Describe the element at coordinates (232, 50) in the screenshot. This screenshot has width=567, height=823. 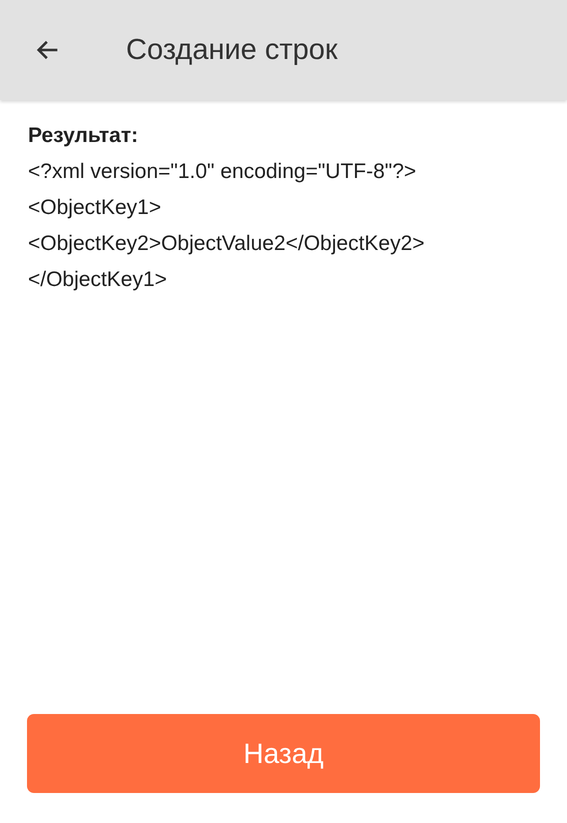
I see `screen-title: Создание строк` at that location.